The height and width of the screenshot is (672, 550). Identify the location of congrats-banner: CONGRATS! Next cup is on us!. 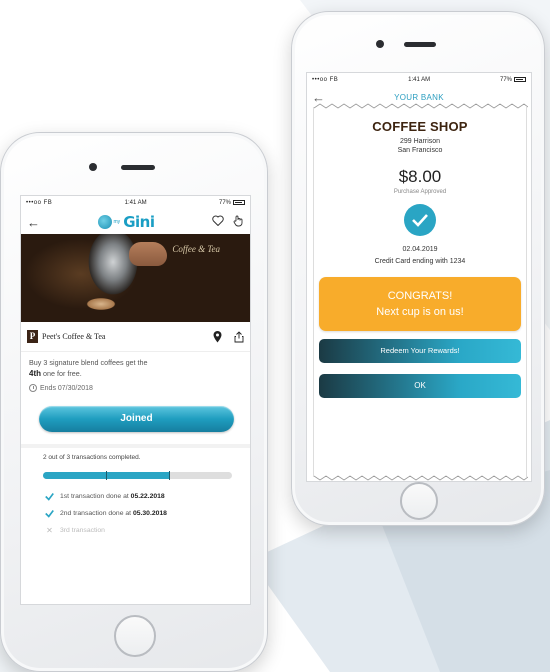
(420, 303).